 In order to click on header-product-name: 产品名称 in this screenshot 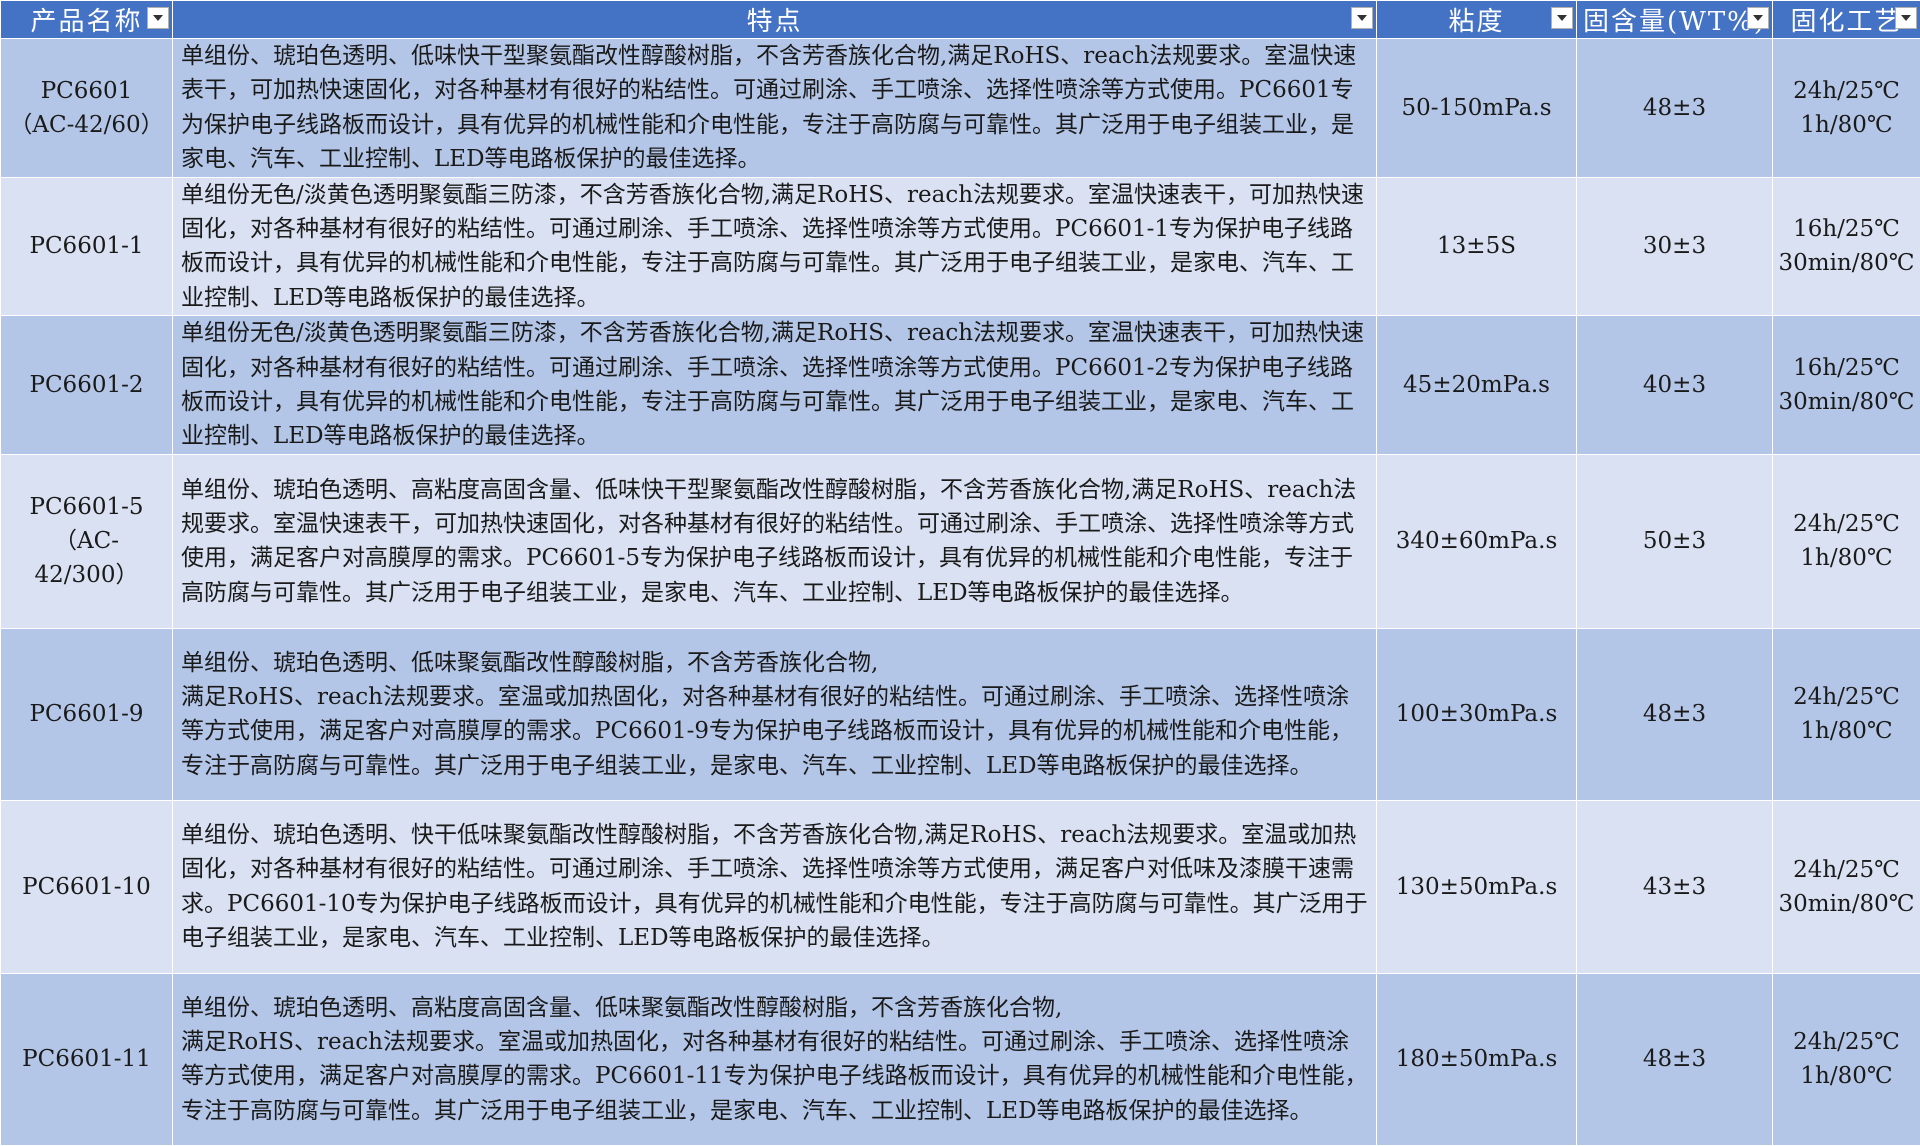, I will do `click(87, 20)`.